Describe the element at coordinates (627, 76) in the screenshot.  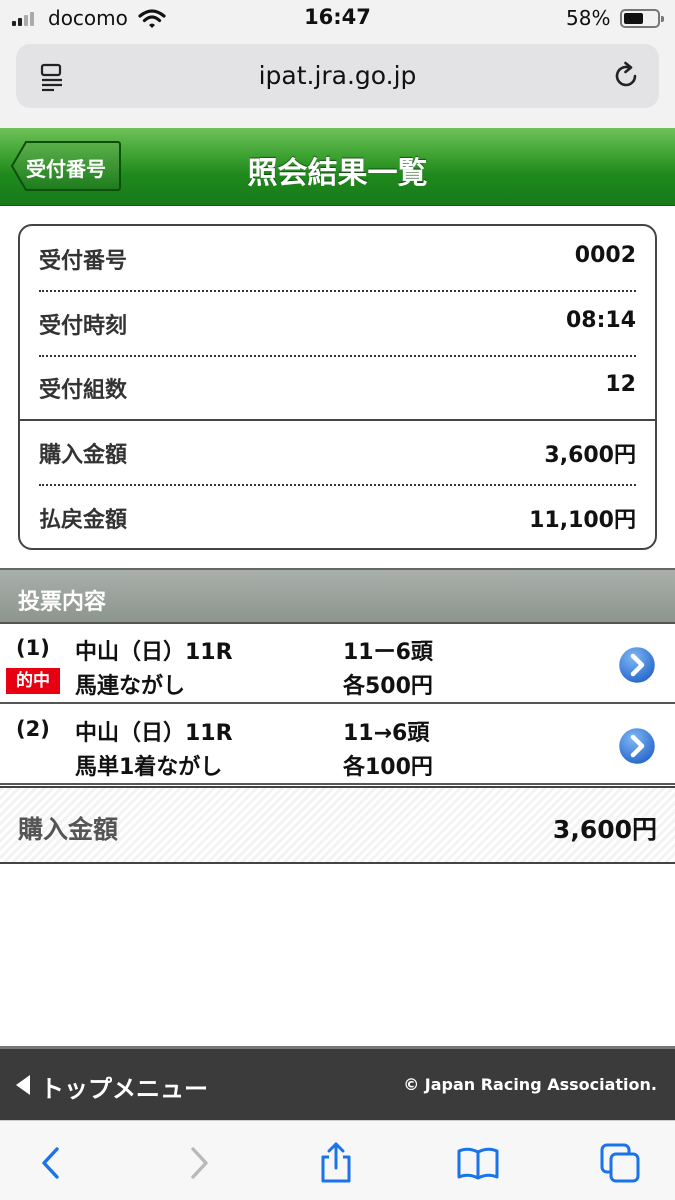
I see `reload-icon` at that location.